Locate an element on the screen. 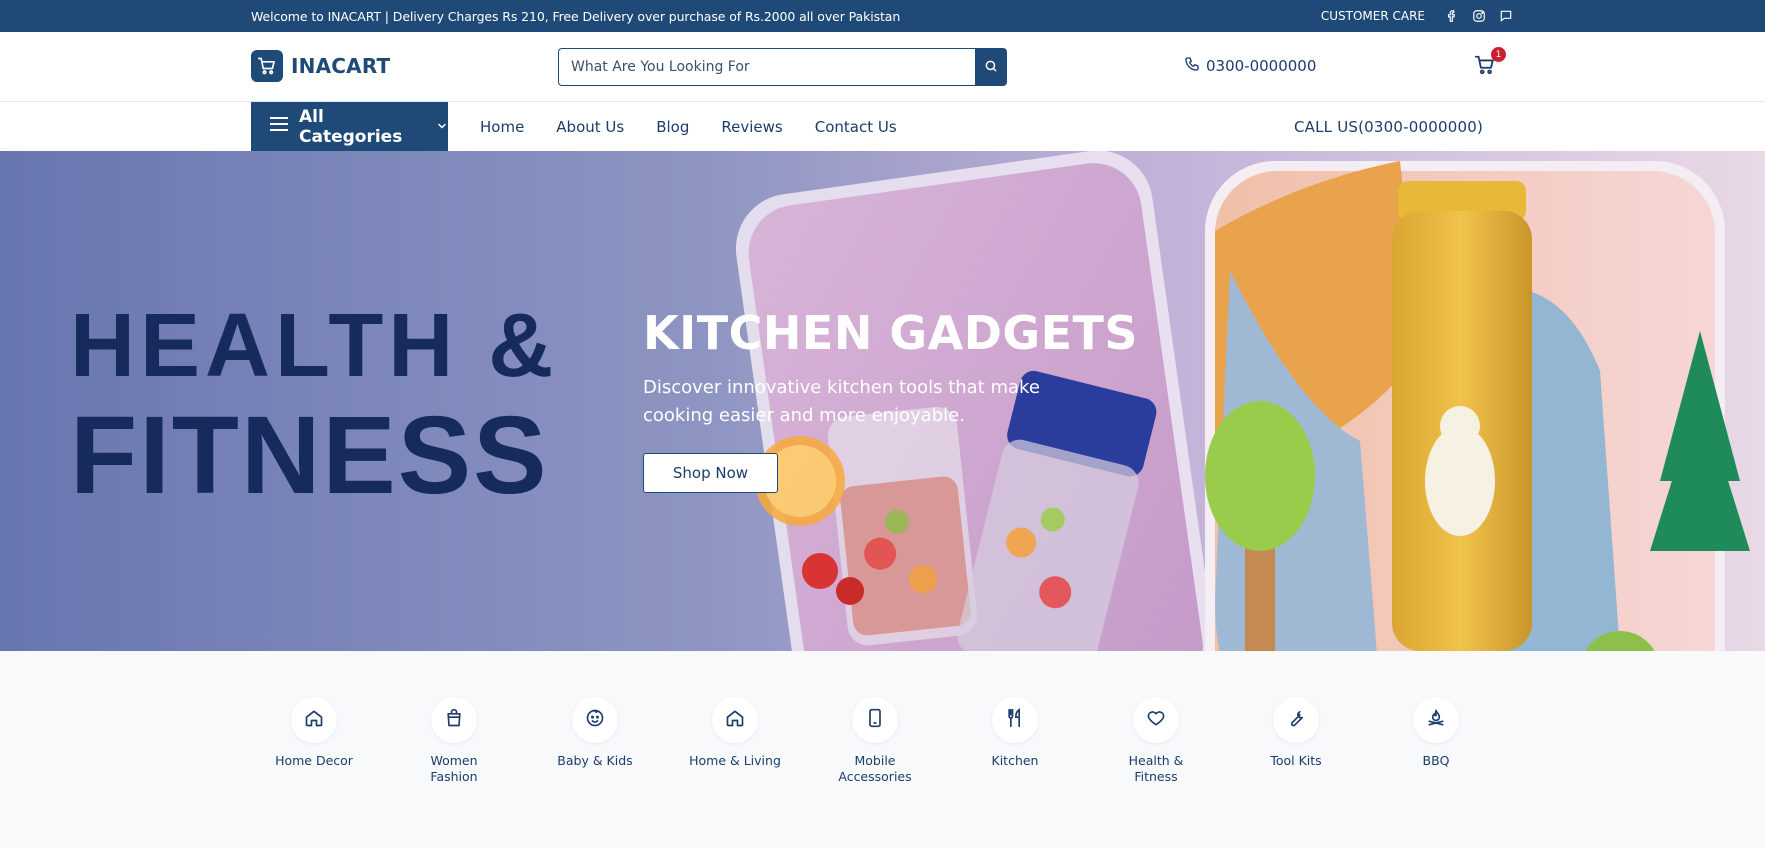 The image size is (1765, 848). heart-icon is located at coordinates (1156, 720).